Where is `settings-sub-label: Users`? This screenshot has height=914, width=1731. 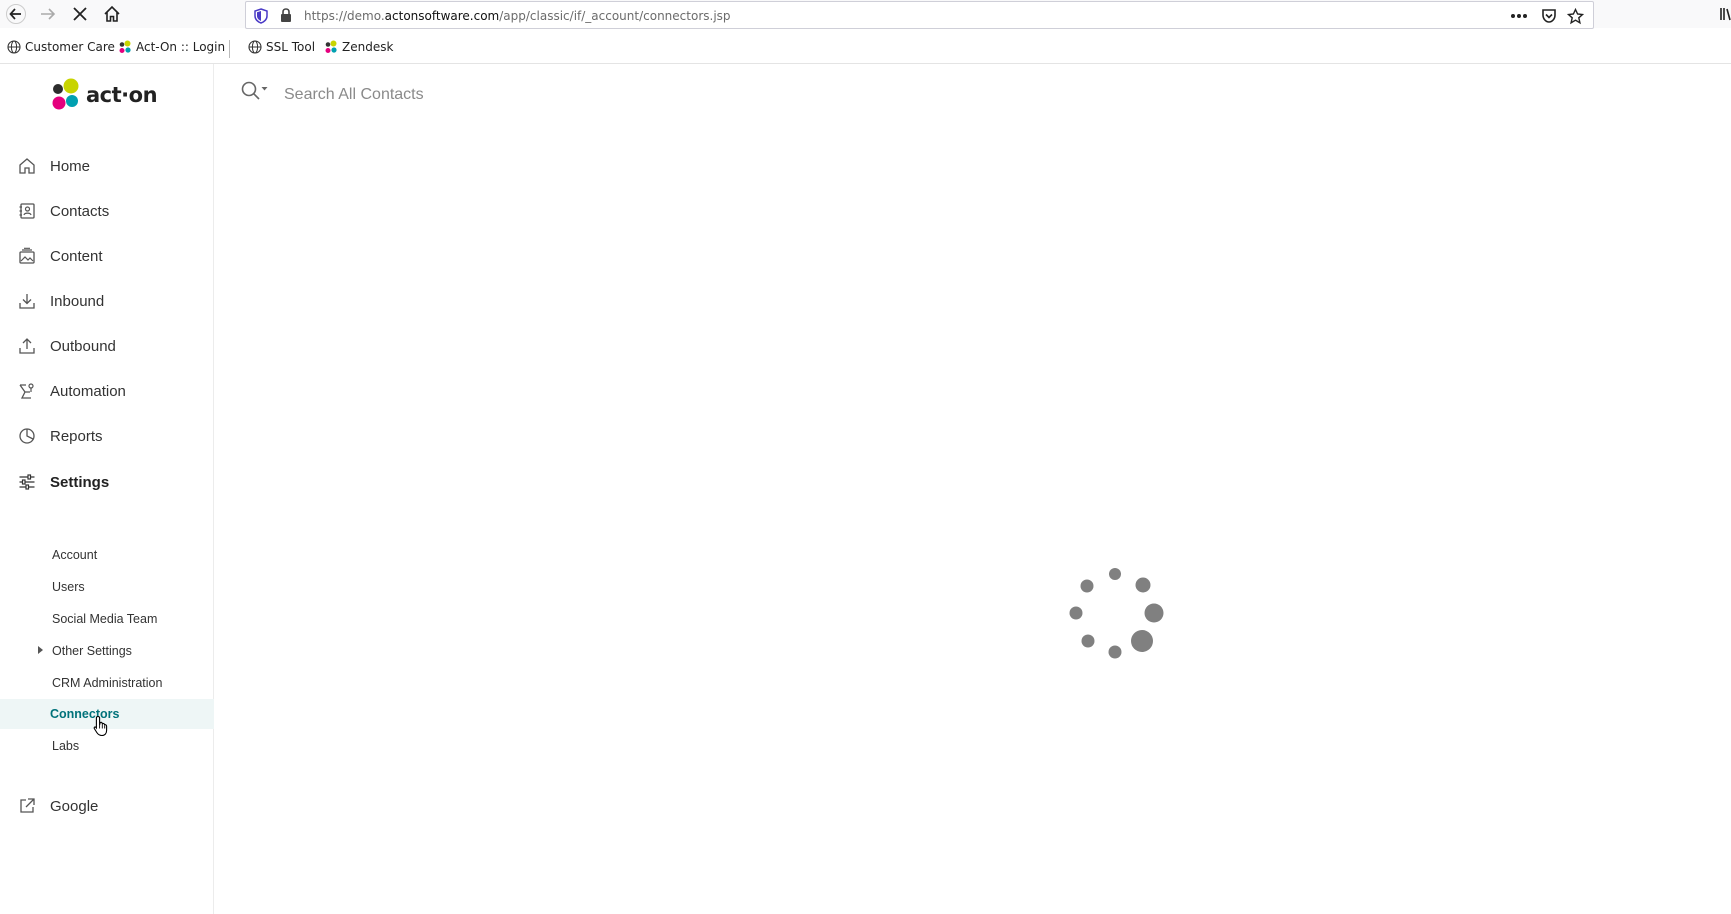 settings-sub-label: Users is located at coordinates (68, 587).